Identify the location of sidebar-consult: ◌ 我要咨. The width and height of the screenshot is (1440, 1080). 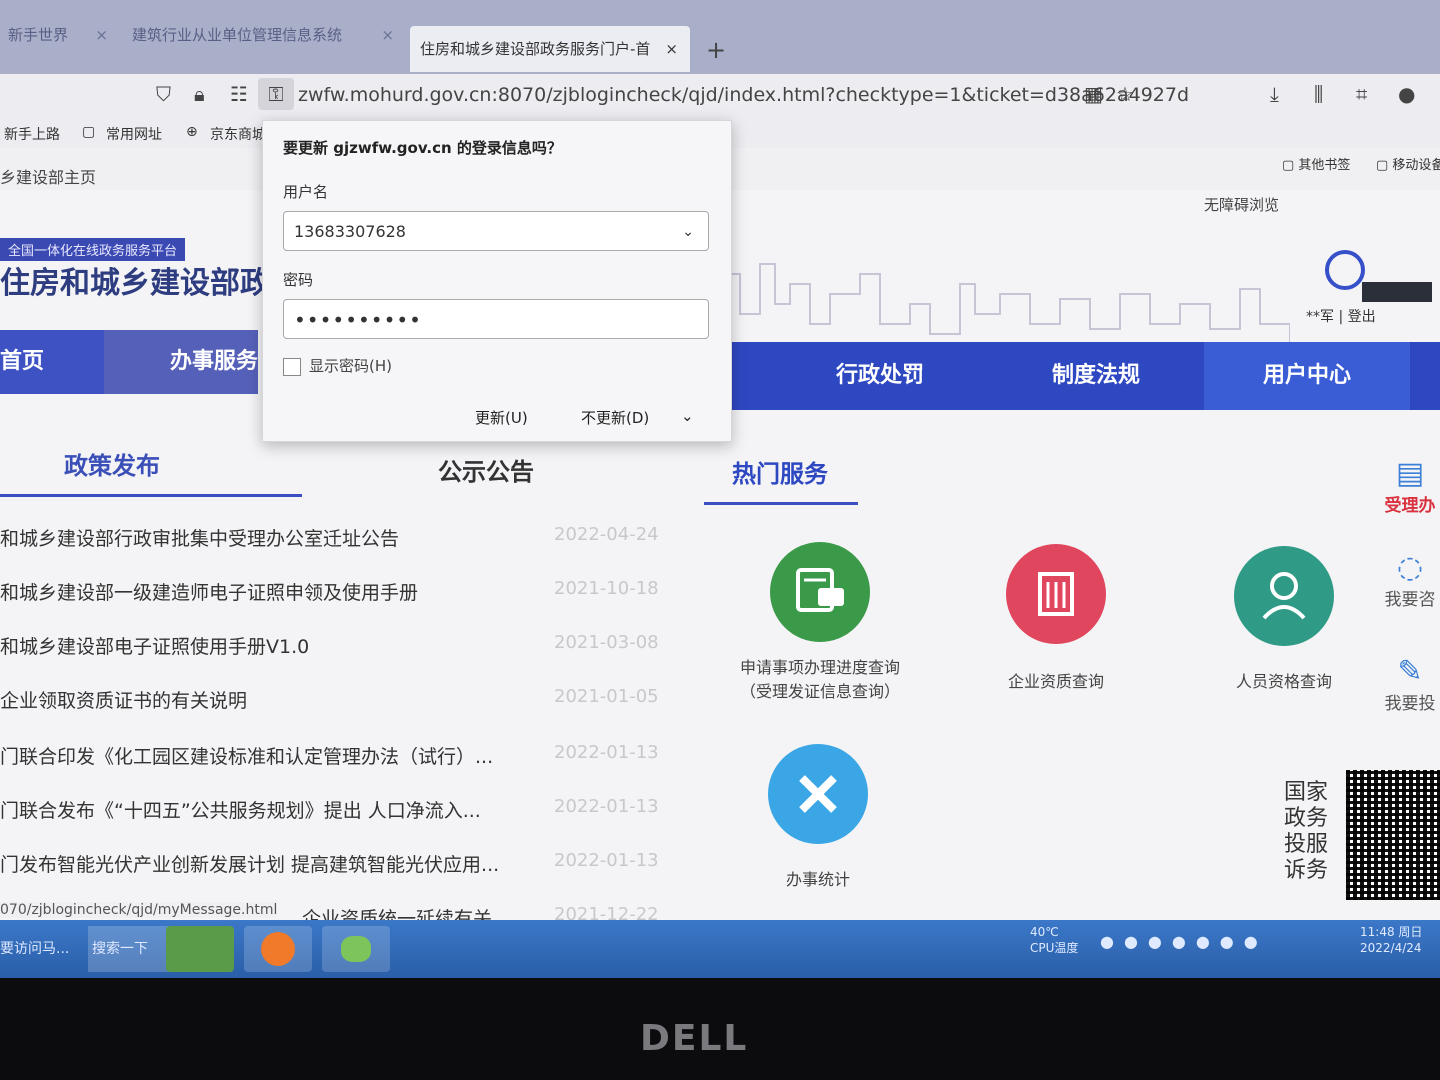
(1410, 580).